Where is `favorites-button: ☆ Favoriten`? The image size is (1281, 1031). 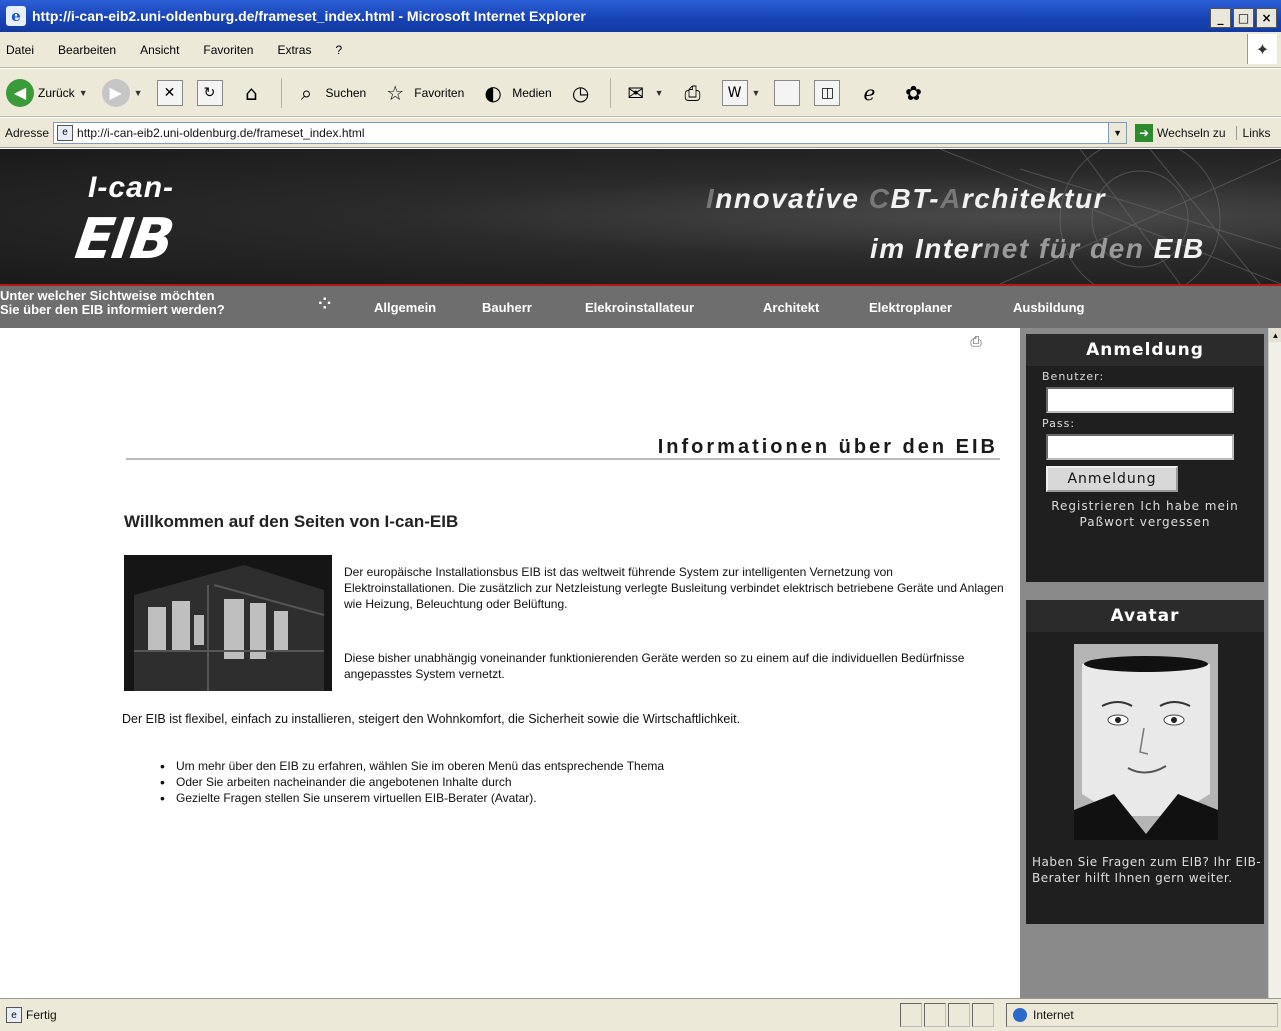 favorites-button: ☆ Favoriten is located at coordinates (422, 93).